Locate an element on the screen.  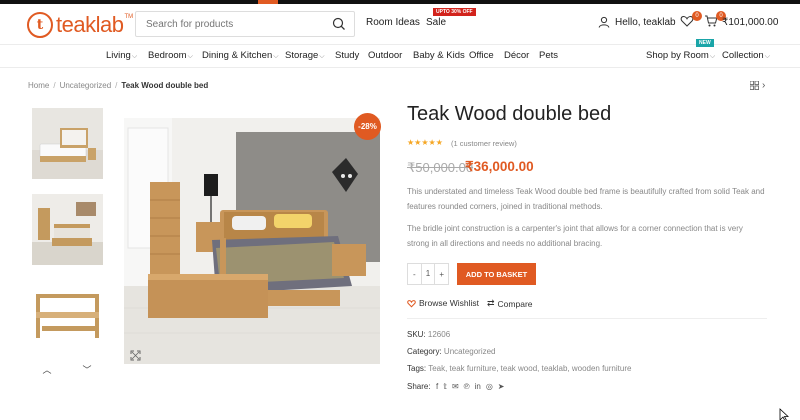
whatsapp-icon: ◎ is located at coordinates (489, 386).